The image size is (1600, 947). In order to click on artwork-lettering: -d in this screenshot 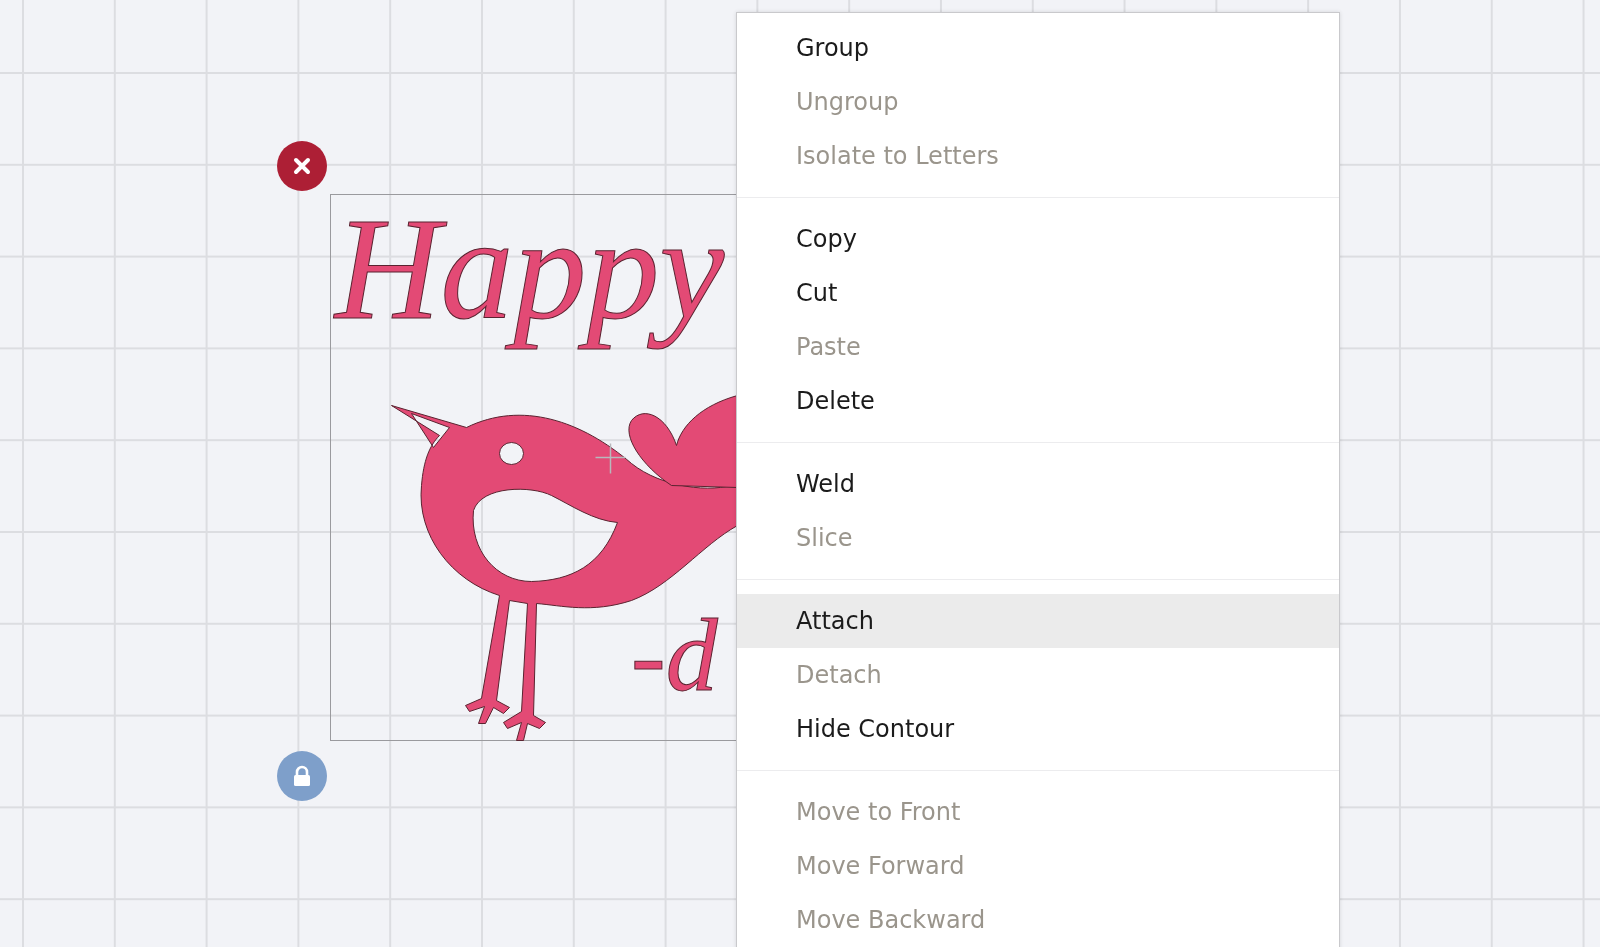, I will do `click(674, 655)`.